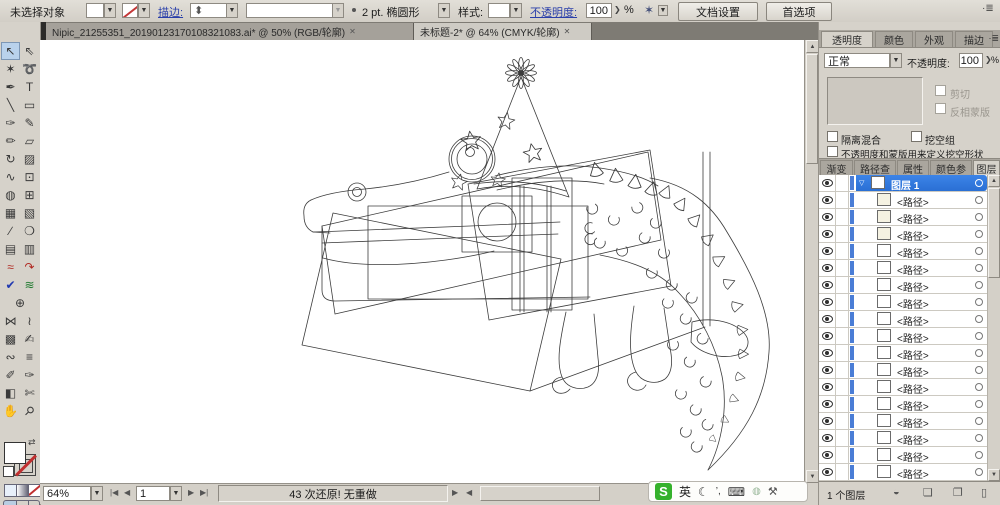  I want to click on ime-wrench-icon: ⚒, so click(773, 491).